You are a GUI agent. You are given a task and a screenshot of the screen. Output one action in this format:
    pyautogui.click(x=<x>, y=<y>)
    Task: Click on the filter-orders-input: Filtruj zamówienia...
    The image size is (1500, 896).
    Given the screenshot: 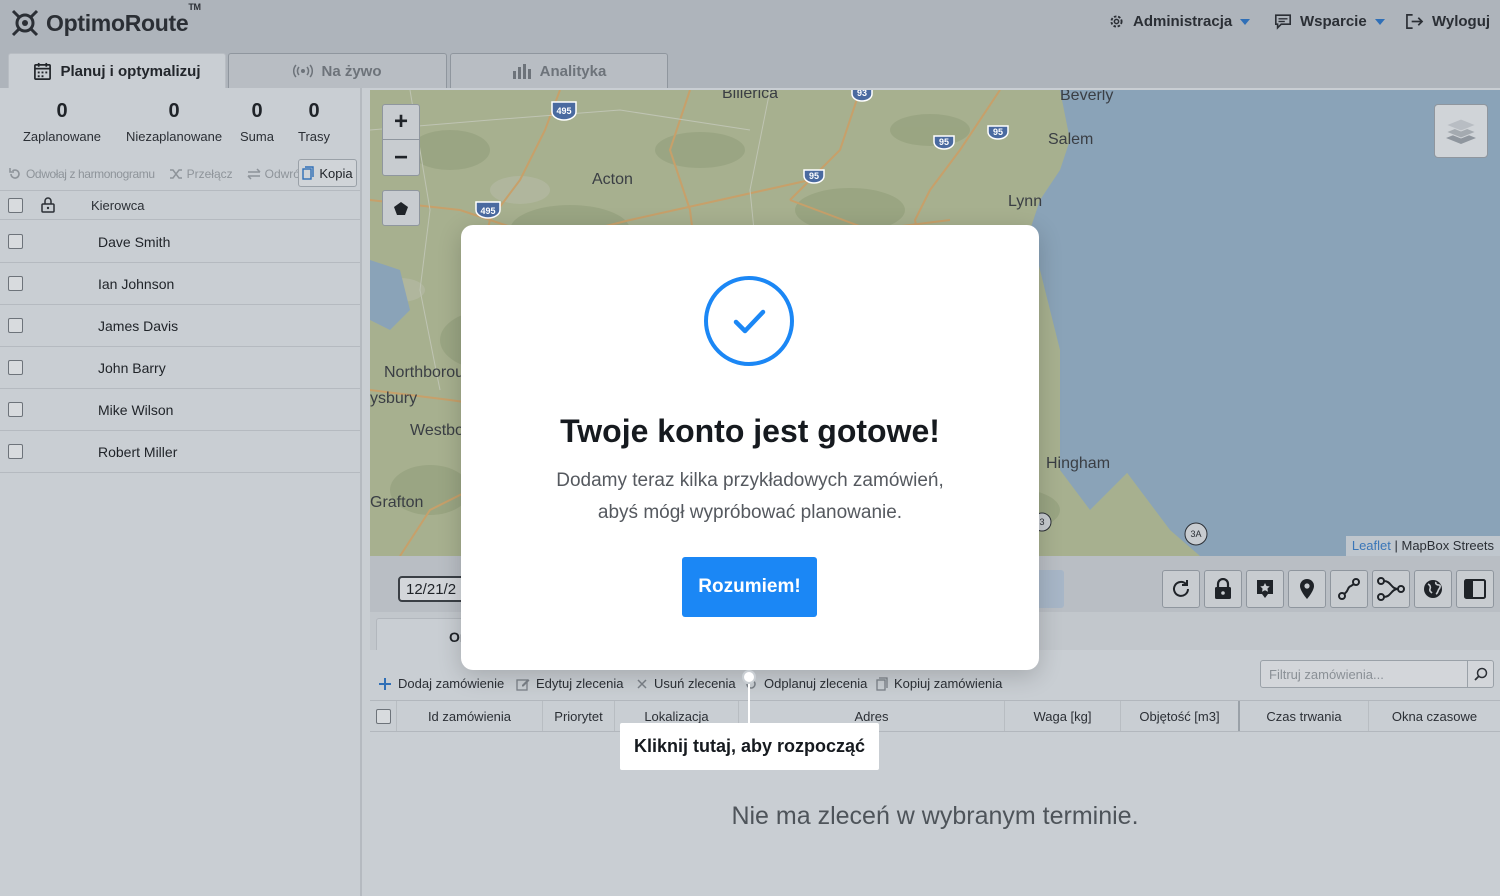 What is the action you would take?
    pyautogui.click(x=1377, y=674)
    